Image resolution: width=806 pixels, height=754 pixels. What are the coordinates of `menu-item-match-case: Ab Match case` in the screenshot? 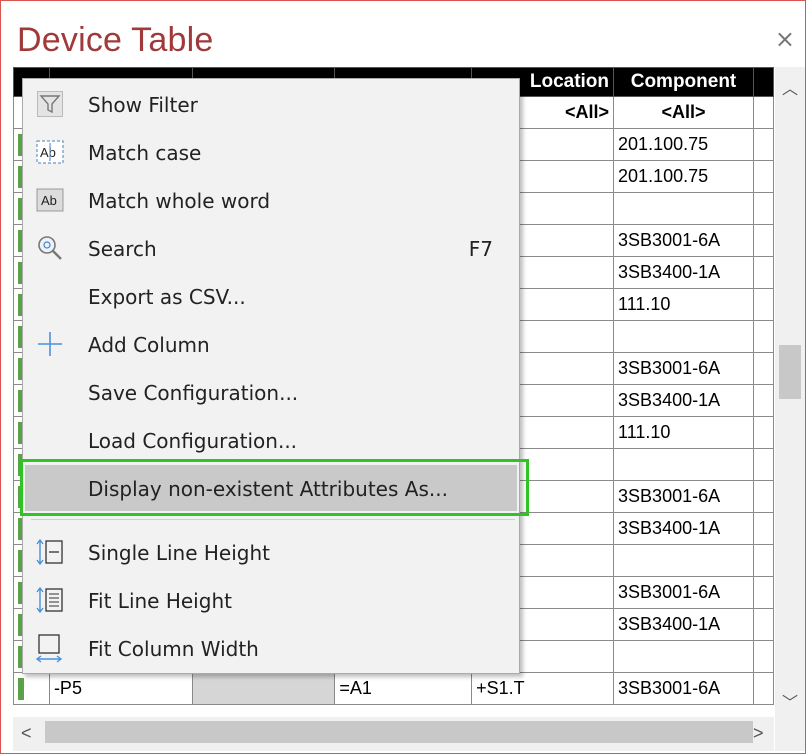 It's located at (271, 152).